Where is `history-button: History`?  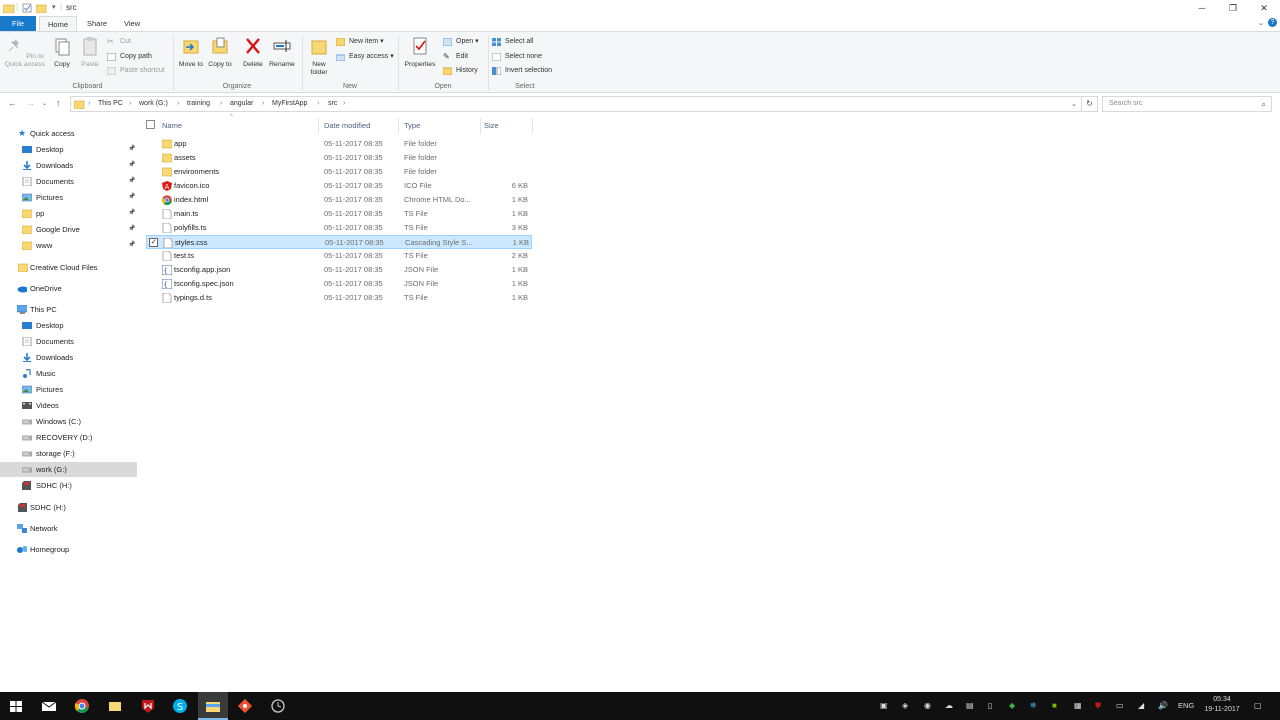 history-button: History is located at coordinates (460, 71).